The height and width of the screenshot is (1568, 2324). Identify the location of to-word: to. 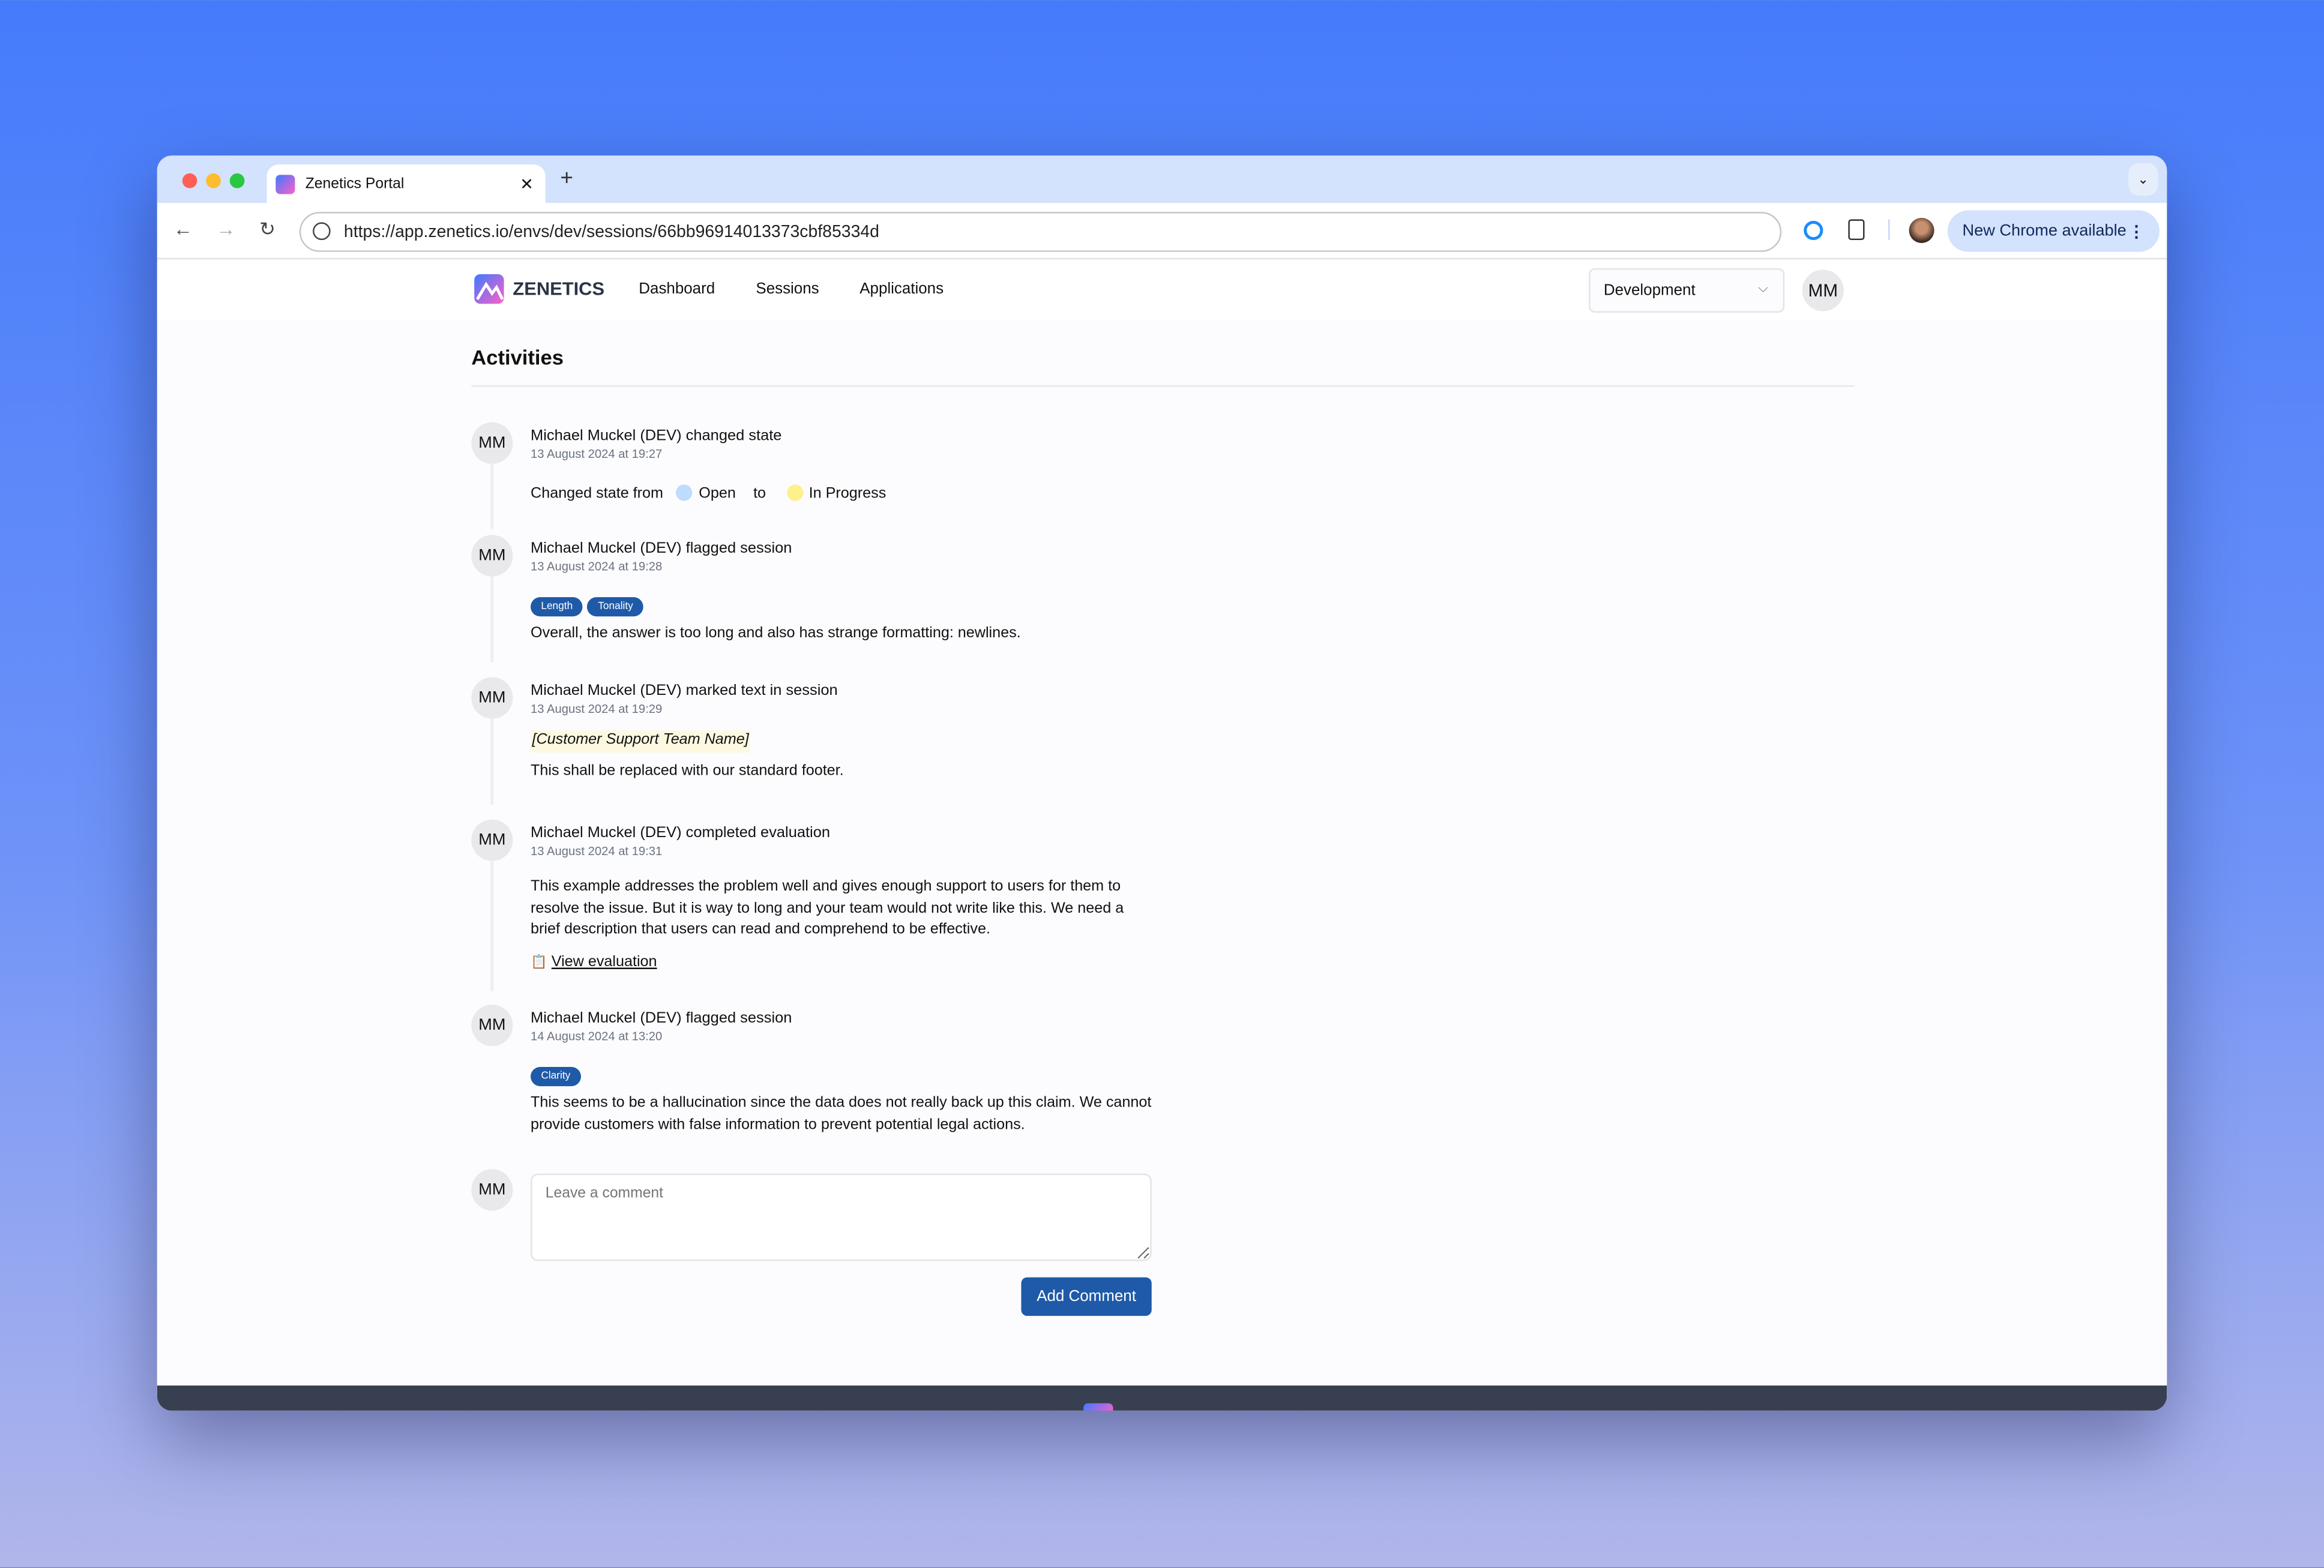
(759, 494).